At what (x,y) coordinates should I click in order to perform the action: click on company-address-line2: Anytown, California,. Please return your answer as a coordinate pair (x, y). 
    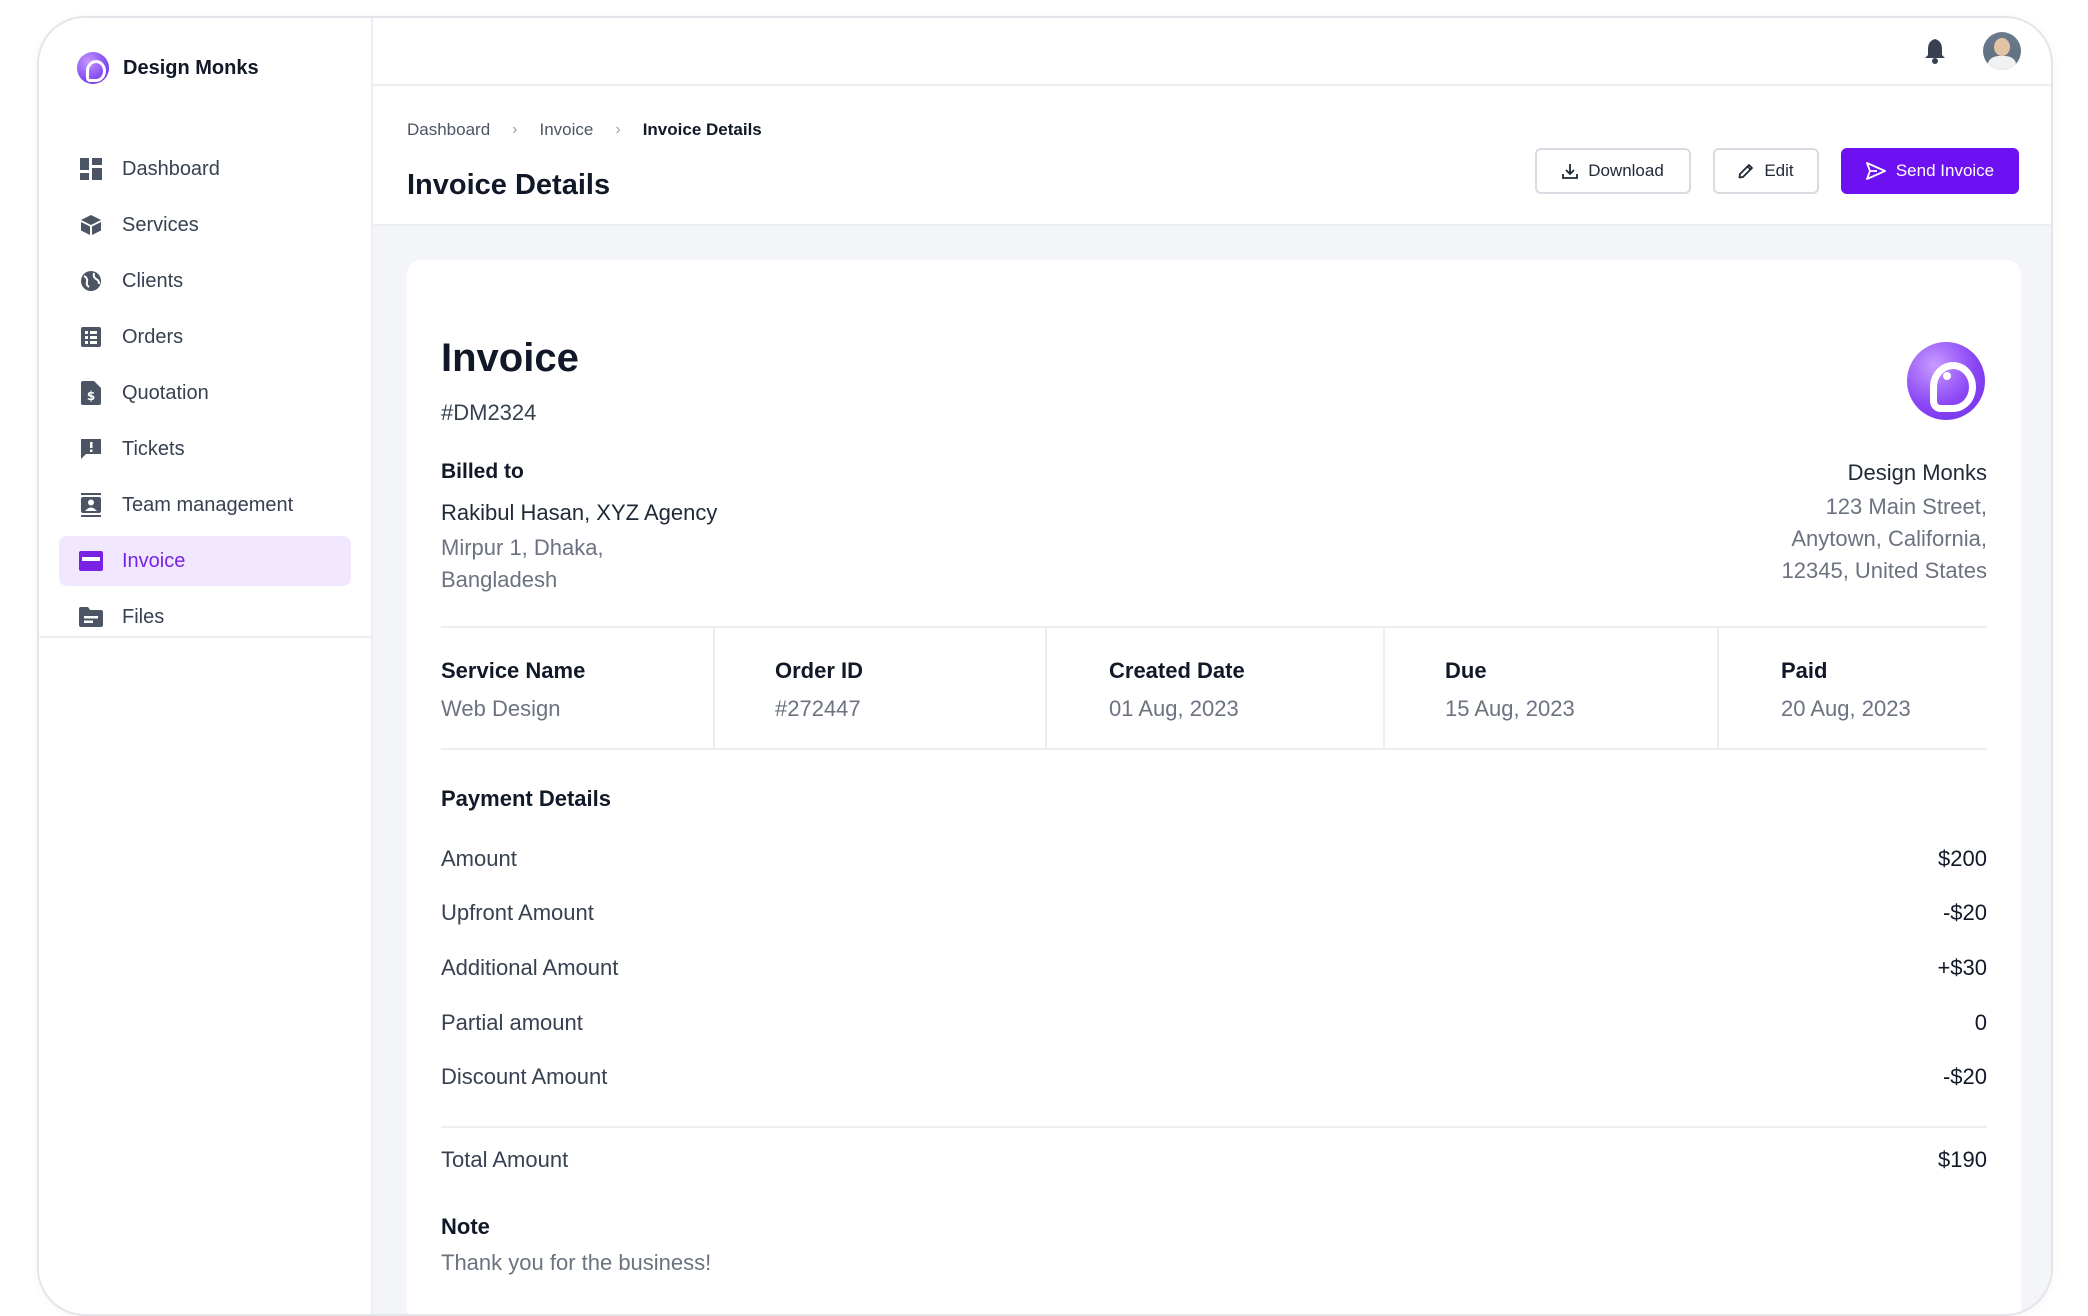
    Looking at the image, I should click on (1889, 538).